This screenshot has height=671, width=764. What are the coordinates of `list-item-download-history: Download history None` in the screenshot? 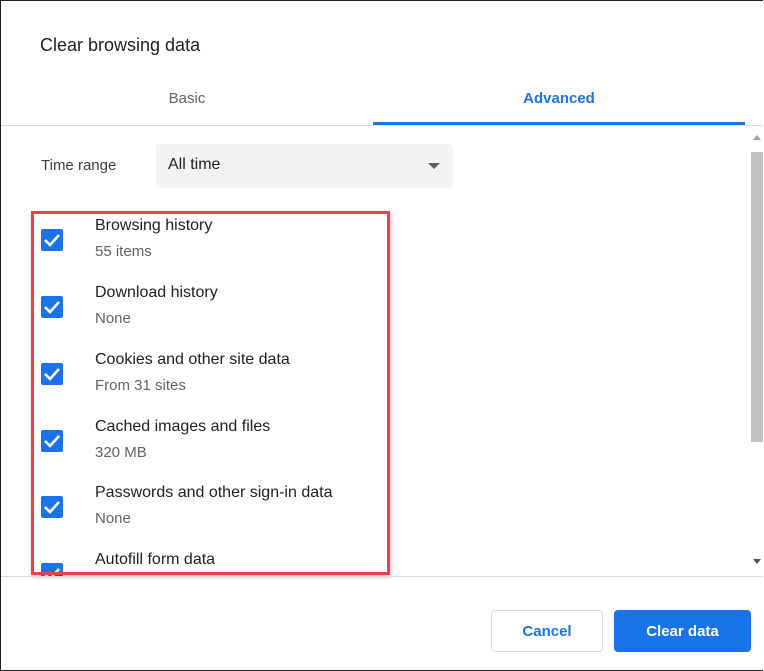 It's located at (371, 317).